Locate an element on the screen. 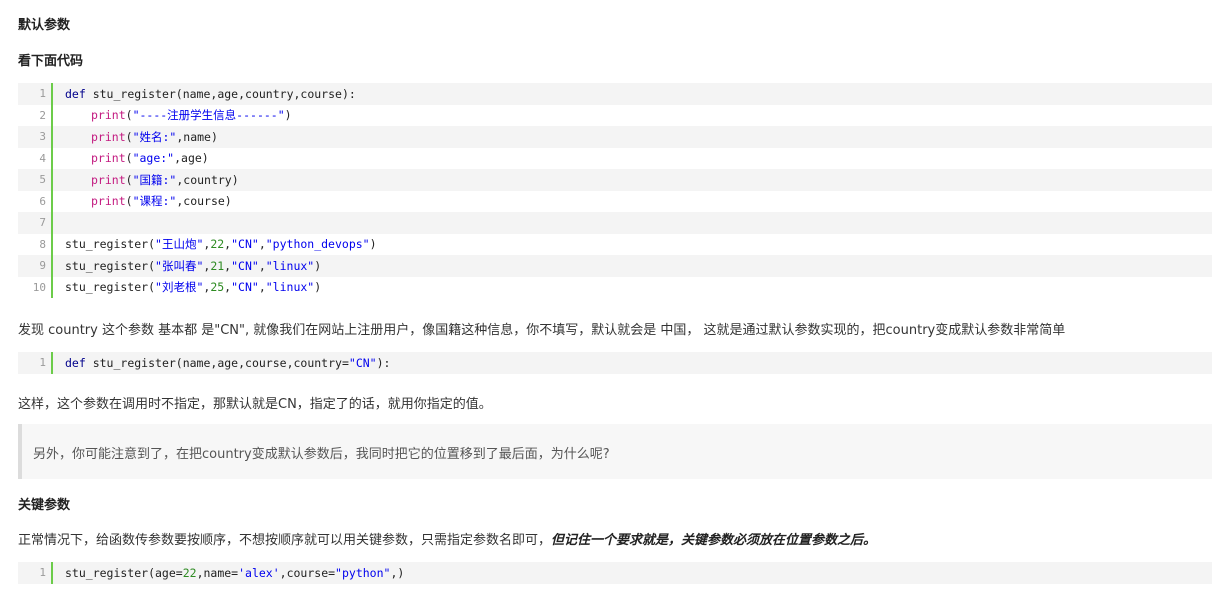 This screenshot has width=1212, height=614. code-line: 3 print("姓名:",name) is located at coordinates (615, 137).